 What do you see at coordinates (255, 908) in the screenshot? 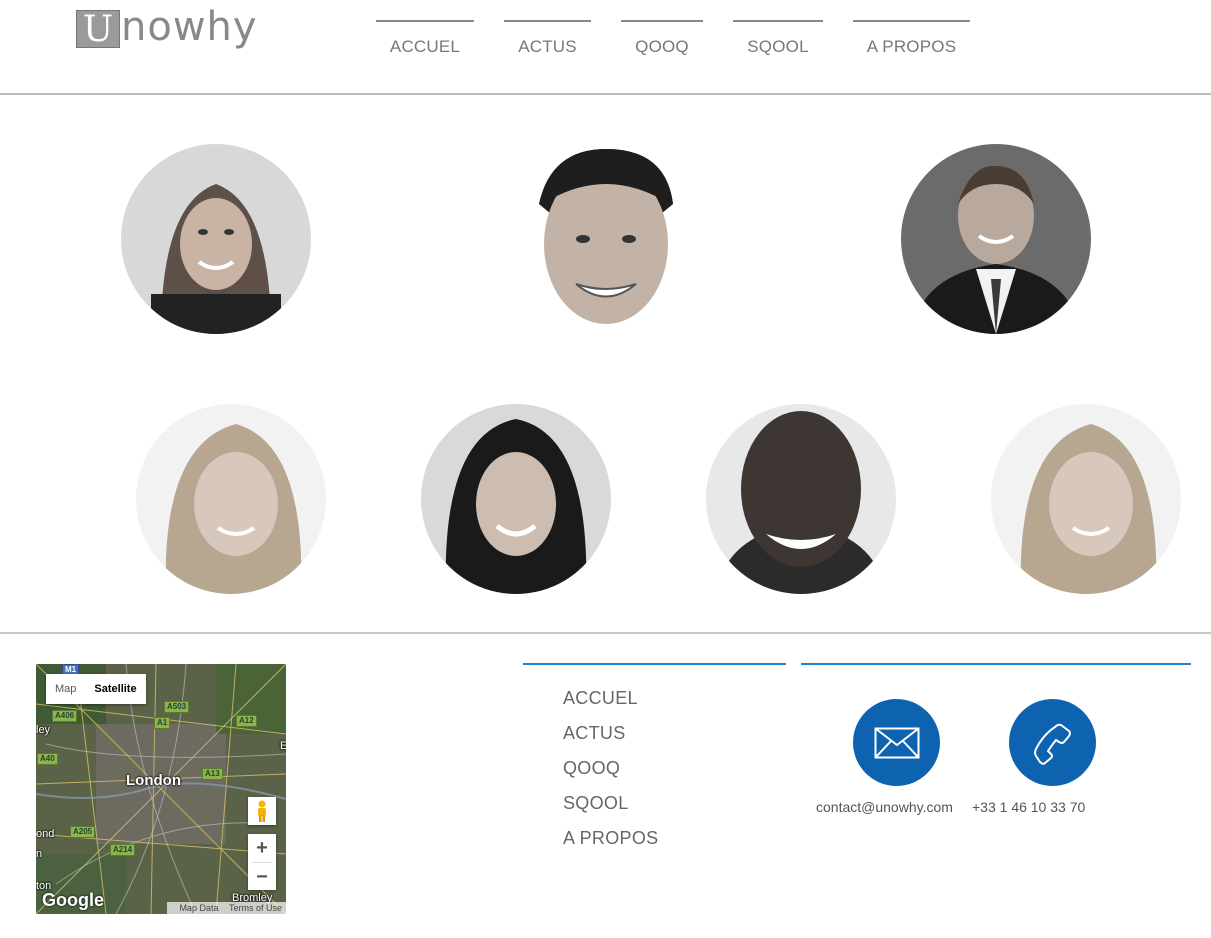
I see `terms-of-use-link: Terms of Use` at bounding box center [255, 908].